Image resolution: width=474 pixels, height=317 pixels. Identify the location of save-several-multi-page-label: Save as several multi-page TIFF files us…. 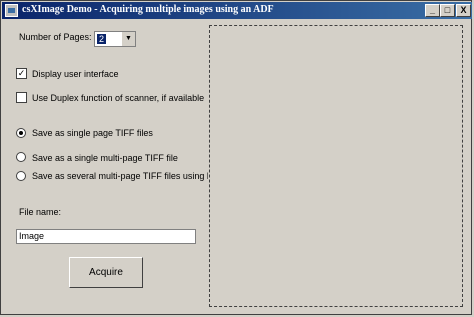
(120, 176).